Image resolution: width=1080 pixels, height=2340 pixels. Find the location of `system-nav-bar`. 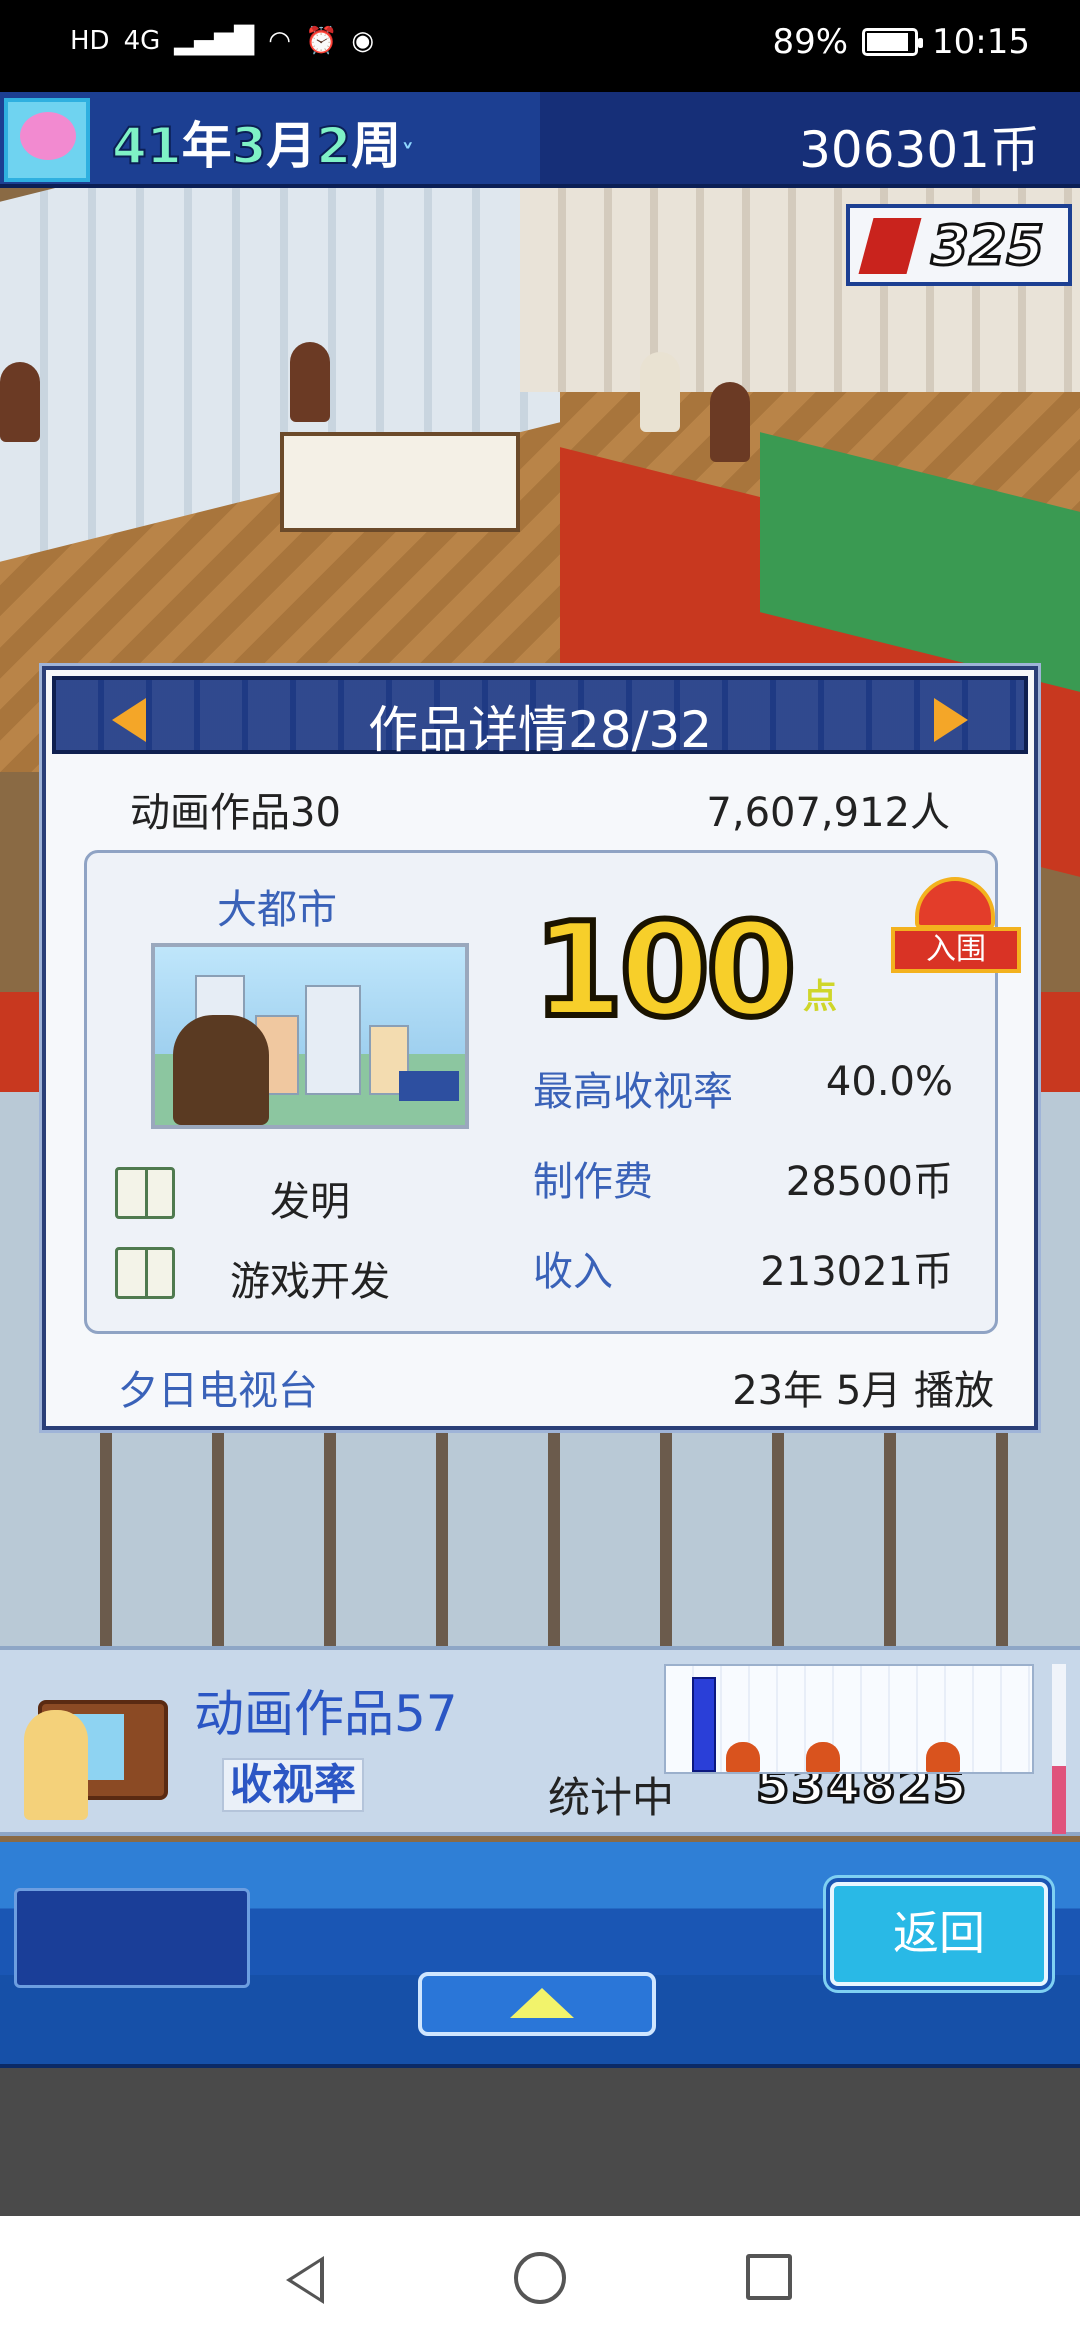

system-nav-bar is located at coordinates (540, 2278).